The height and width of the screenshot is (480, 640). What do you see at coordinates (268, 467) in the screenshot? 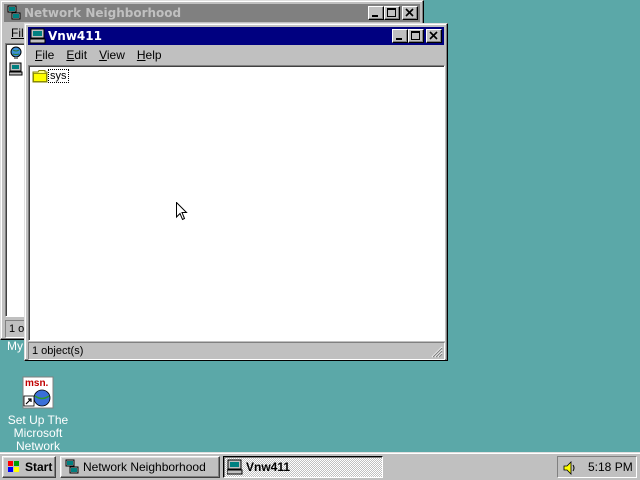
I see `task-label: Vnw411` at bounding box center [268, 467].